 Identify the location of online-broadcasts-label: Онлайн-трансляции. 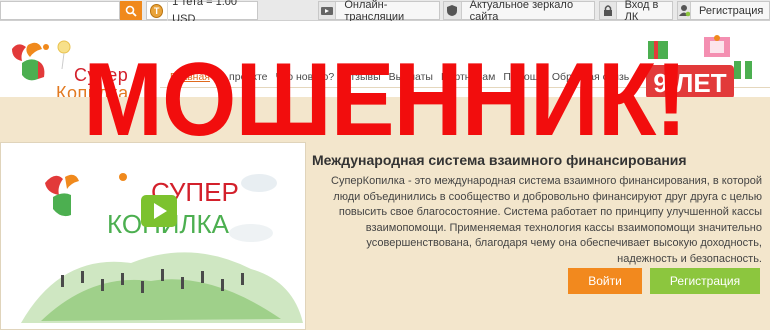
(374, 11).